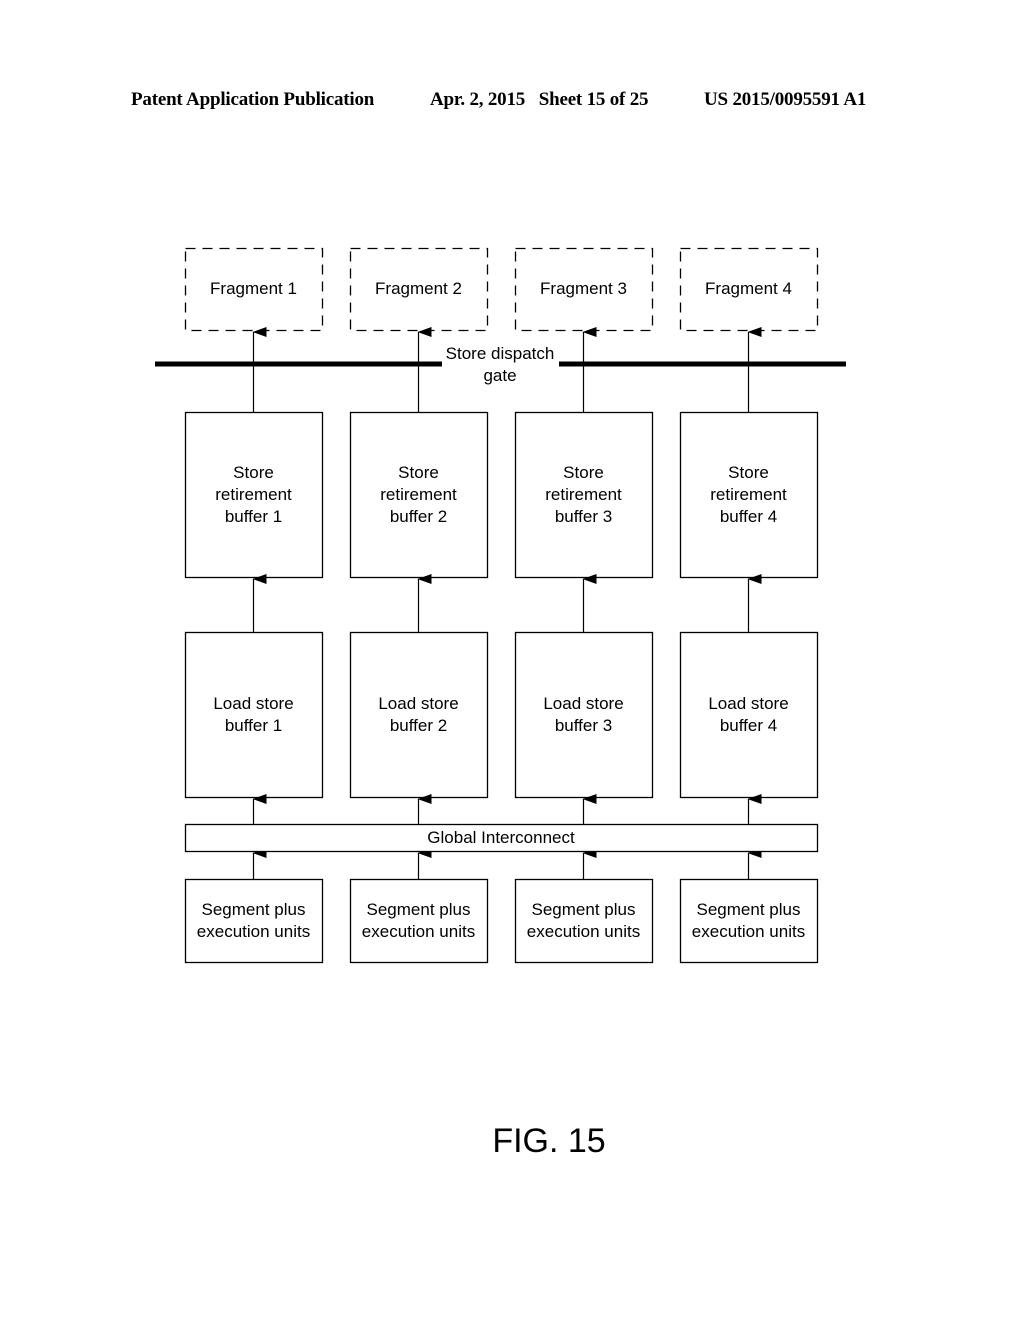  What do you see at coordinates (418, 288) in the screenshot?
I see `fragment-label-line: Fragment 2` at bounding box center [418, 288].